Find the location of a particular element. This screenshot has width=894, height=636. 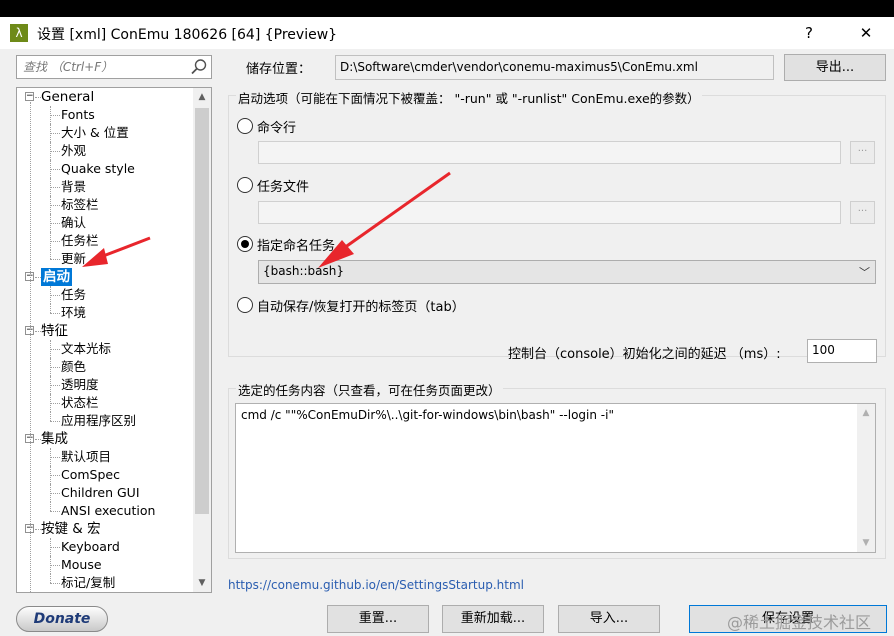

tree-item: 标记/复制 is located at coordinates (88, 583).